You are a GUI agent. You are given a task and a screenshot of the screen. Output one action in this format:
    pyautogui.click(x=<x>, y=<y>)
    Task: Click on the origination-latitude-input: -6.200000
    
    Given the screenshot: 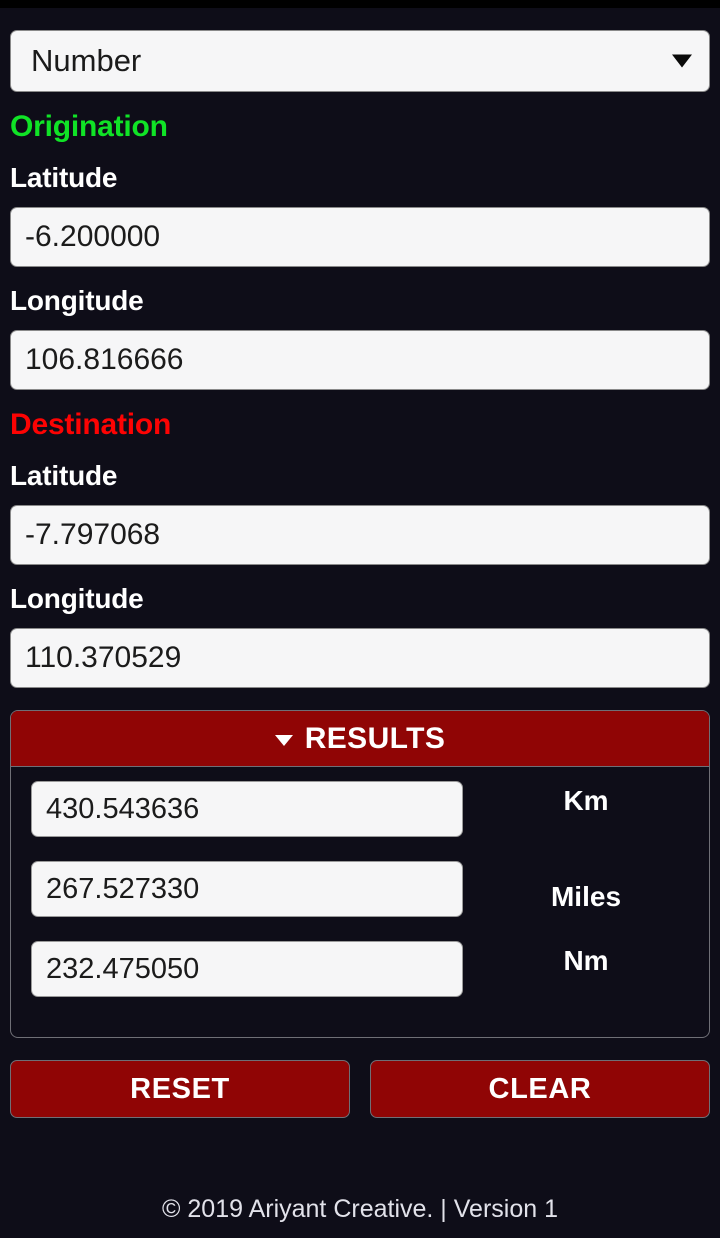 What is the action you would take?
    pyautogui.click(x=360, y=237)
    